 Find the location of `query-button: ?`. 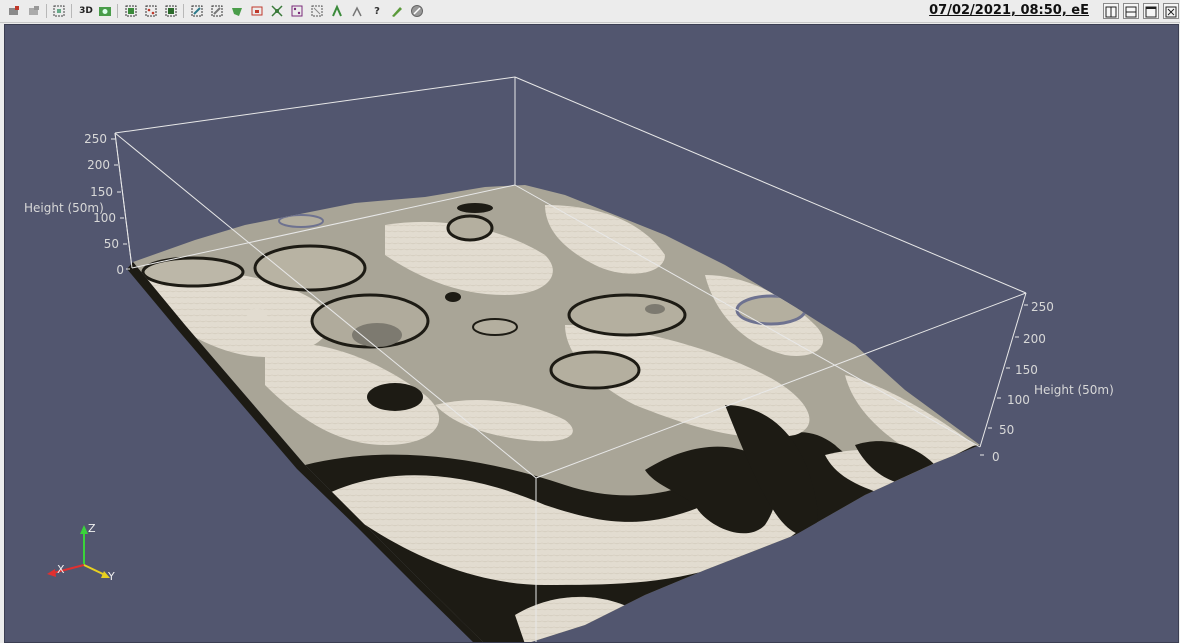

query-button: ? is located at coordinates (377, 11).